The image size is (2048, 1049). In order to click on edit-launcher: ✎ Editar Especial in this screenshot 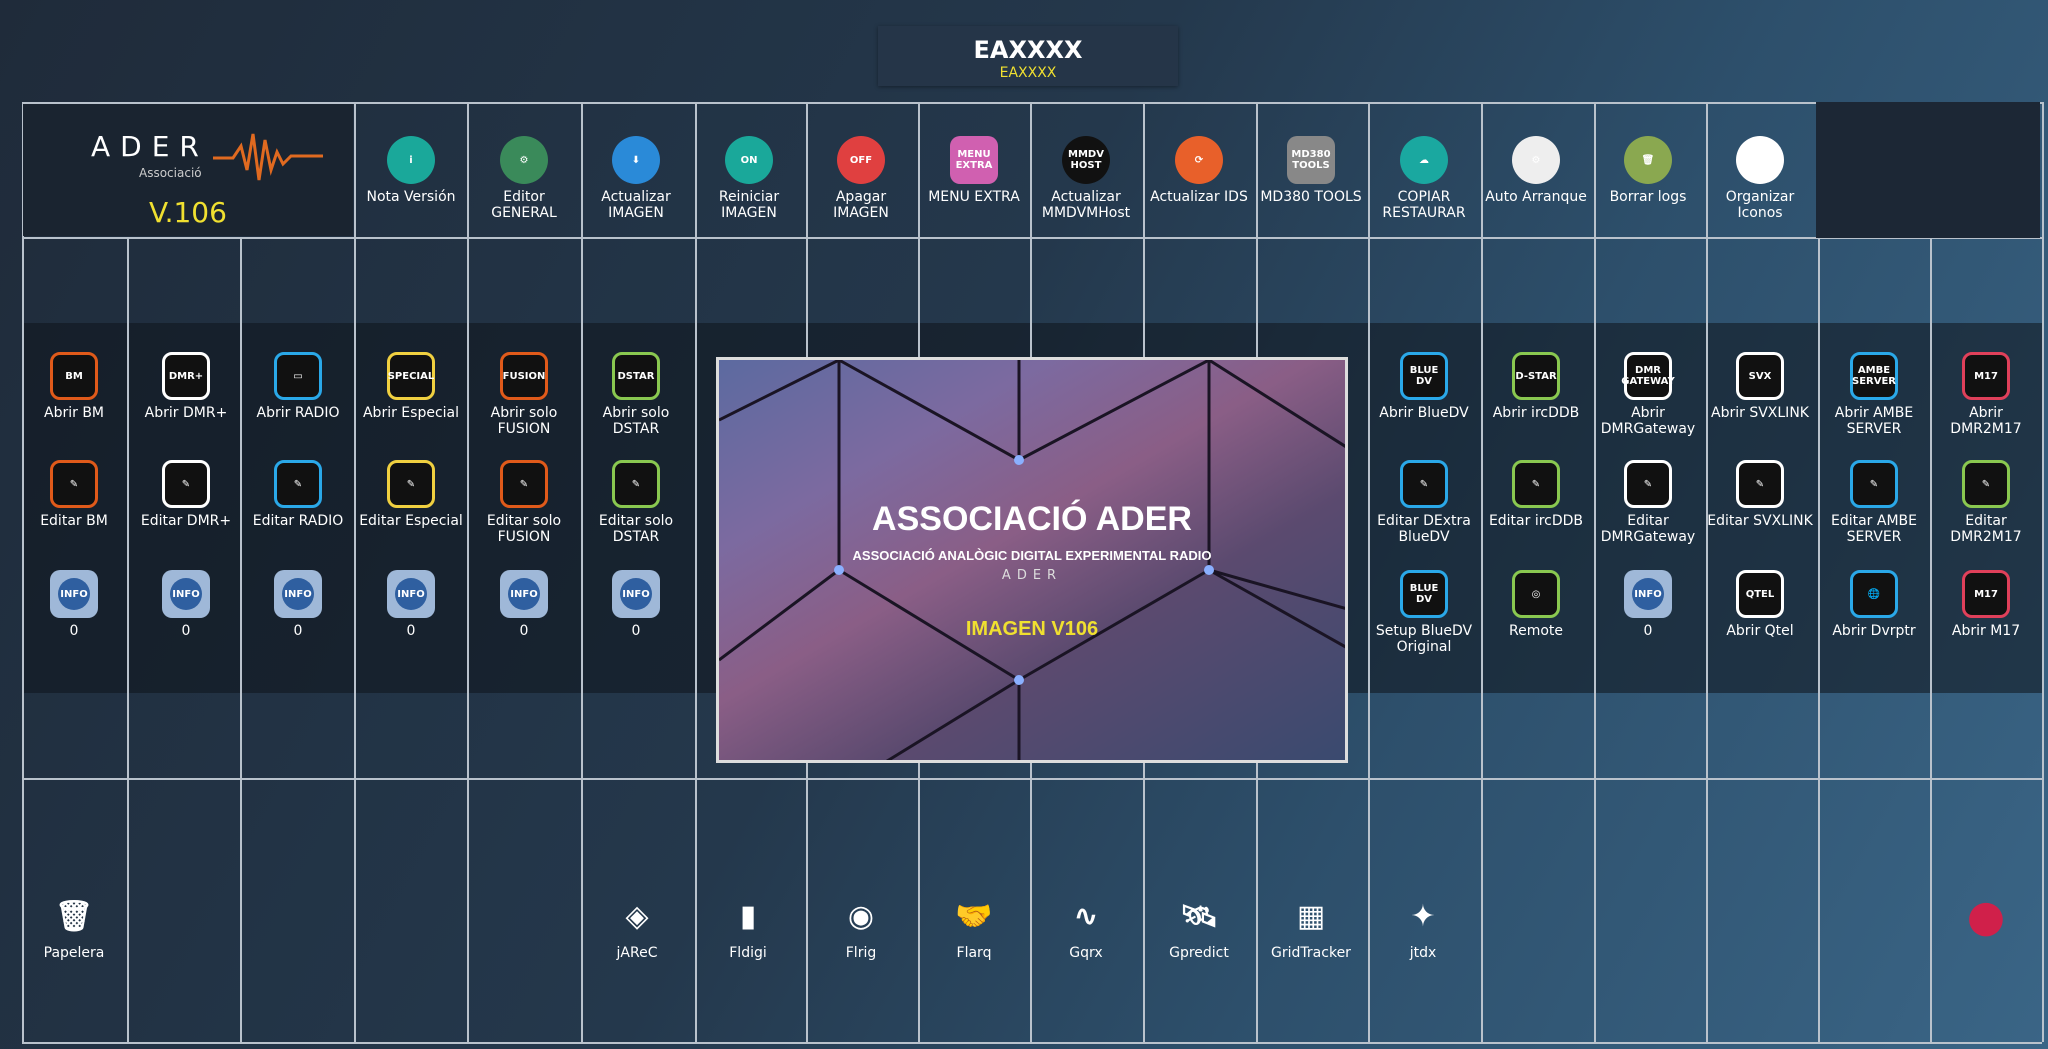, I will do `click(411, 494)`.